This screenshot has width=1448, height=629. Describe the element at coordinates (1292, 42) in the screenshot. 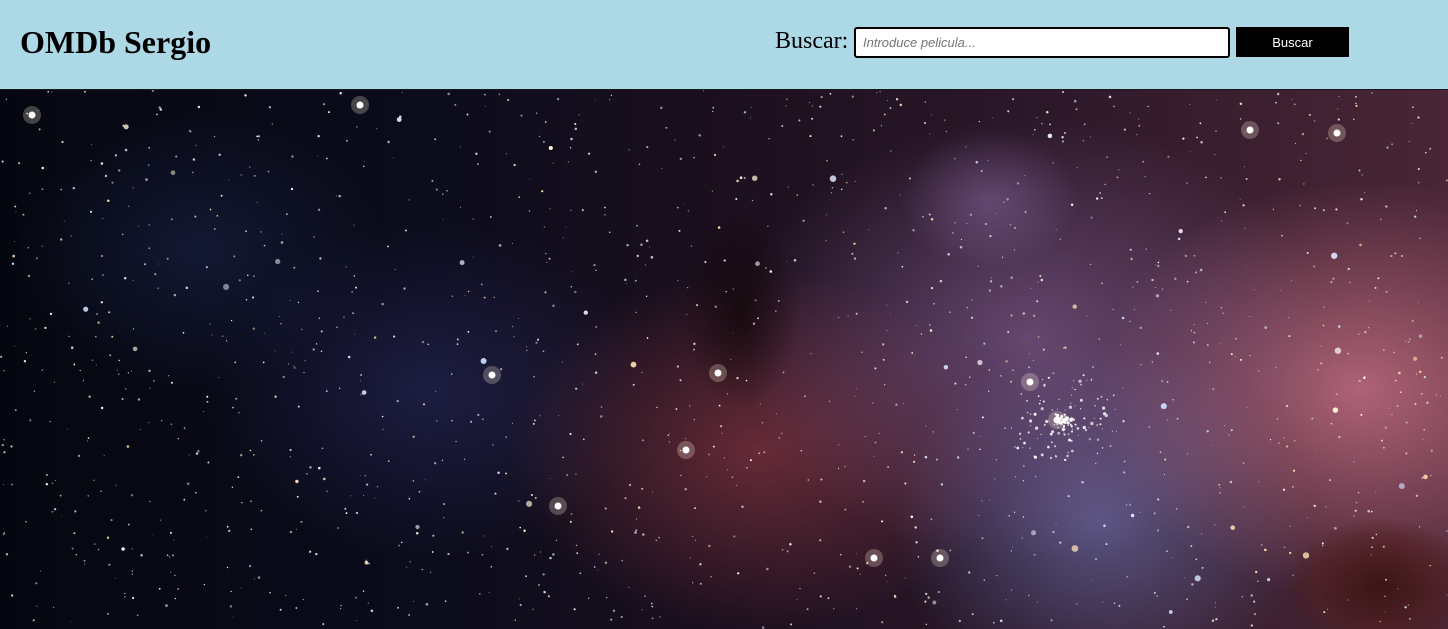

I see `search-button: Buscar` at that location.